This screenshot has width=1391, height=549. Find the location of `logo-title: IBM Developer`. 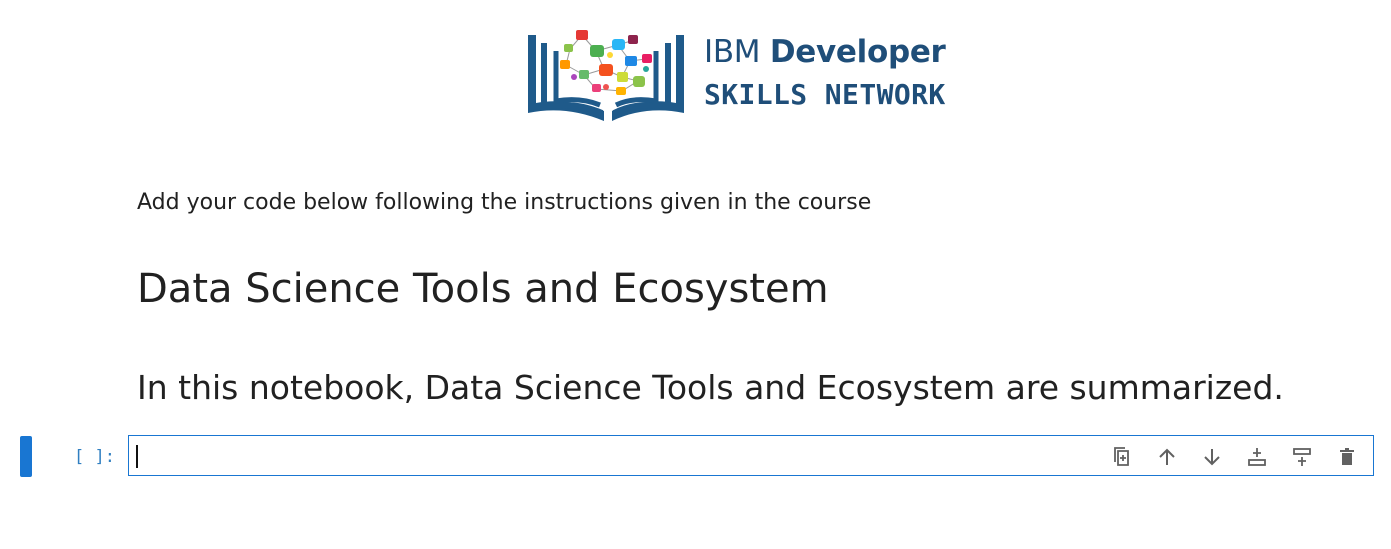

logo-title: IBM Developer is located at coordinates (825, 52).